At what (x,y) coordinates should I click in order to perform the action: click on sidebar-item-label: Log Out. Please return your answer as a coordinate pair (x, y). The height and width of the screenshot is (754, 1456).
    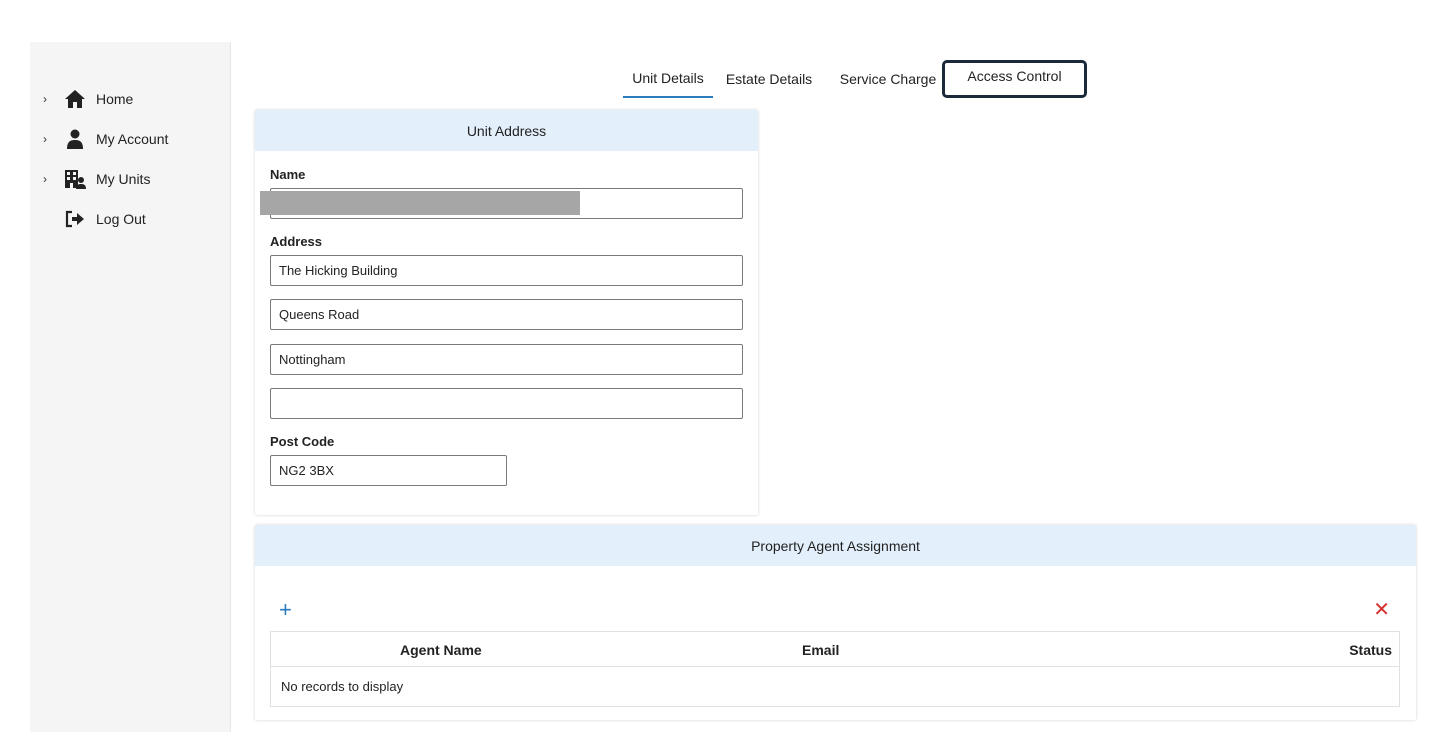
    Looking at the image, I should click on (121, 219).